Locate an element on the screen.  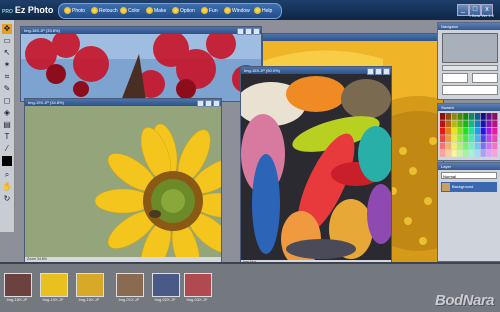
minimize-button: _ is located at coordinates (463, 10).